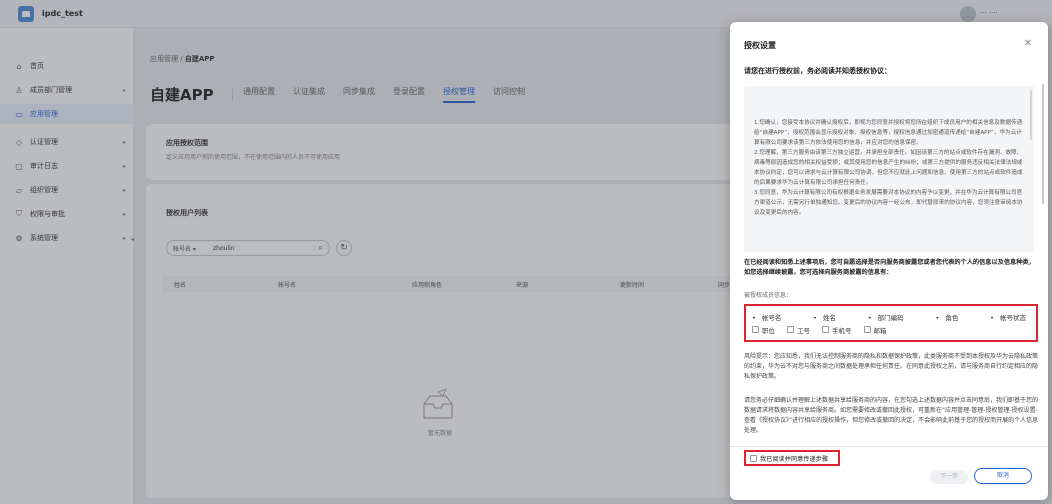  Describe the element at coordinates (891, 329) in the screenshot. I see `optional-fields-row: 职位 工号 手机号 邮箱` at that location.